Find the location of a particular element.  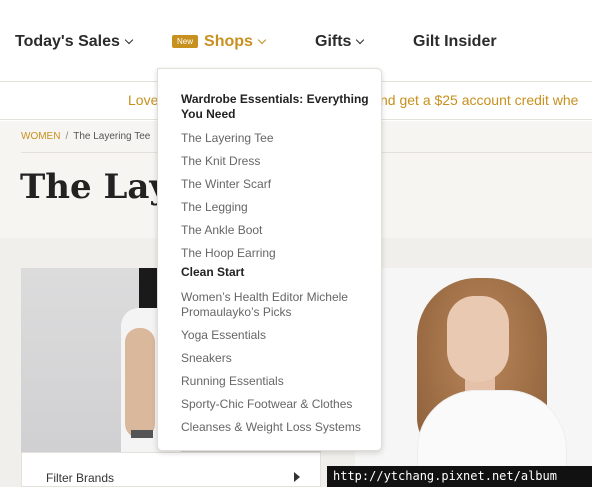

nav-gilt-insider-label: Gilt Insider is located at coordinates (455, 41).